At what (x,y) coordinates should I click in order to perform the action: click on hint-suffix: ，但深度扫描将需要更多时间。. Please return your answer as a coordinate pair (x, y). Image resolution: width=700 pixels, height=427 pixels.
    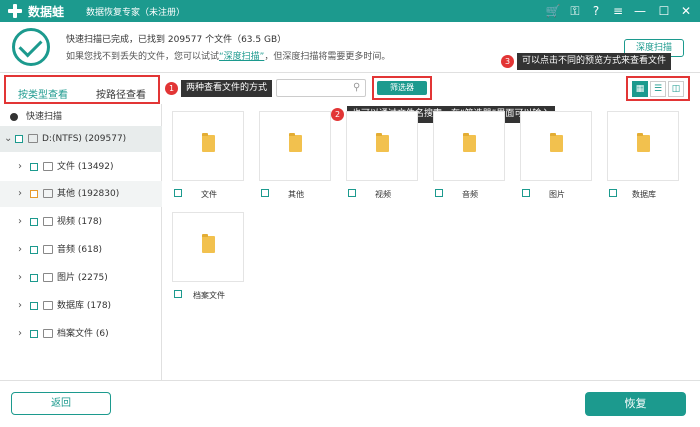
    Looking at the image, I should click on (327, 57).